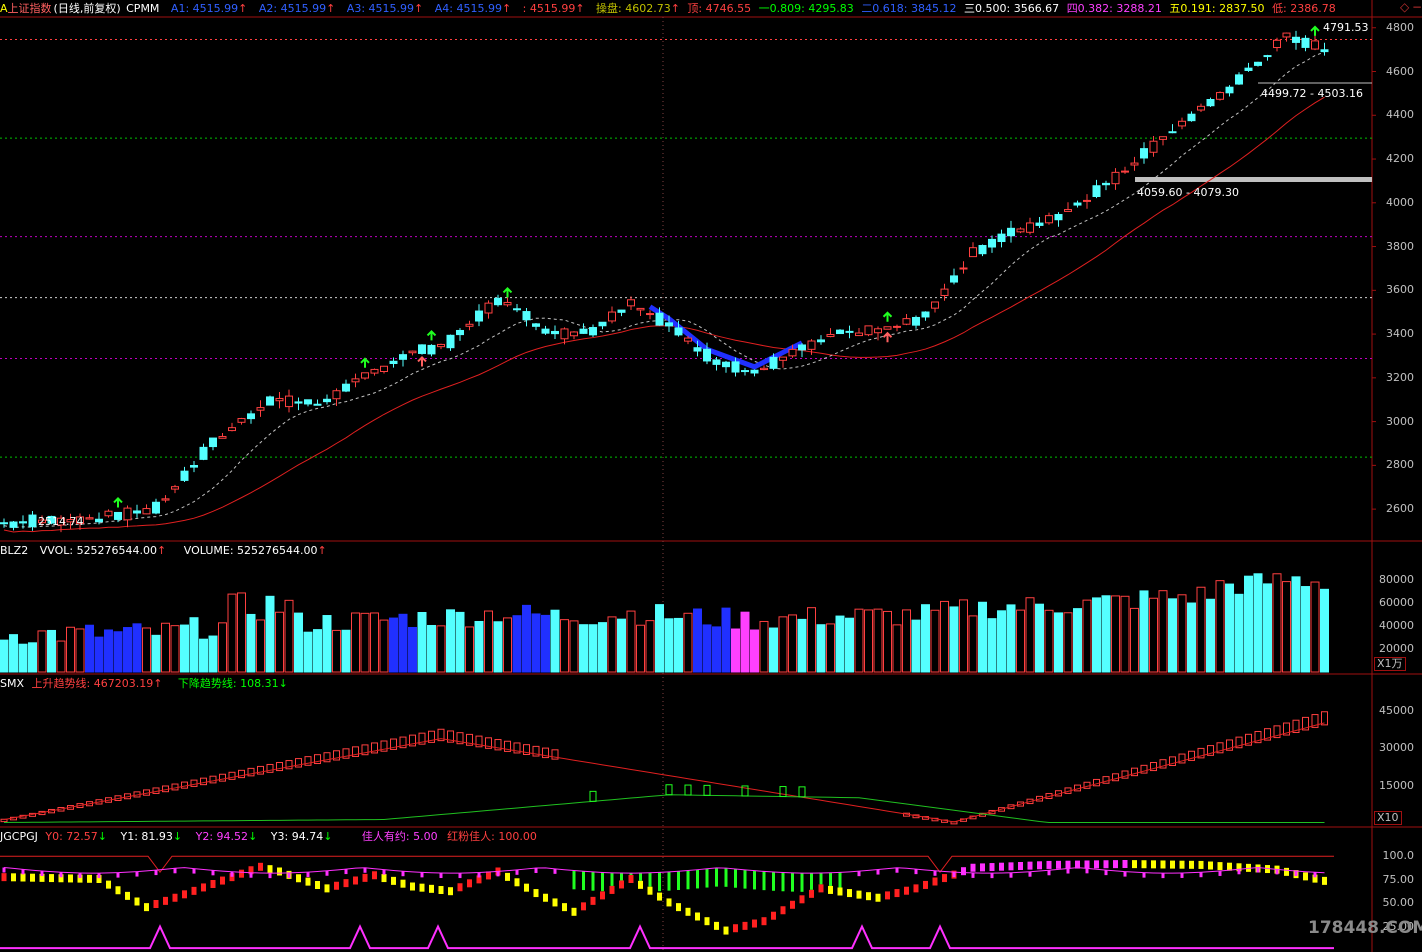 The height and width of the screenshot is (952, 1422). I want to click on downtrend-bar, so click(669, 790).